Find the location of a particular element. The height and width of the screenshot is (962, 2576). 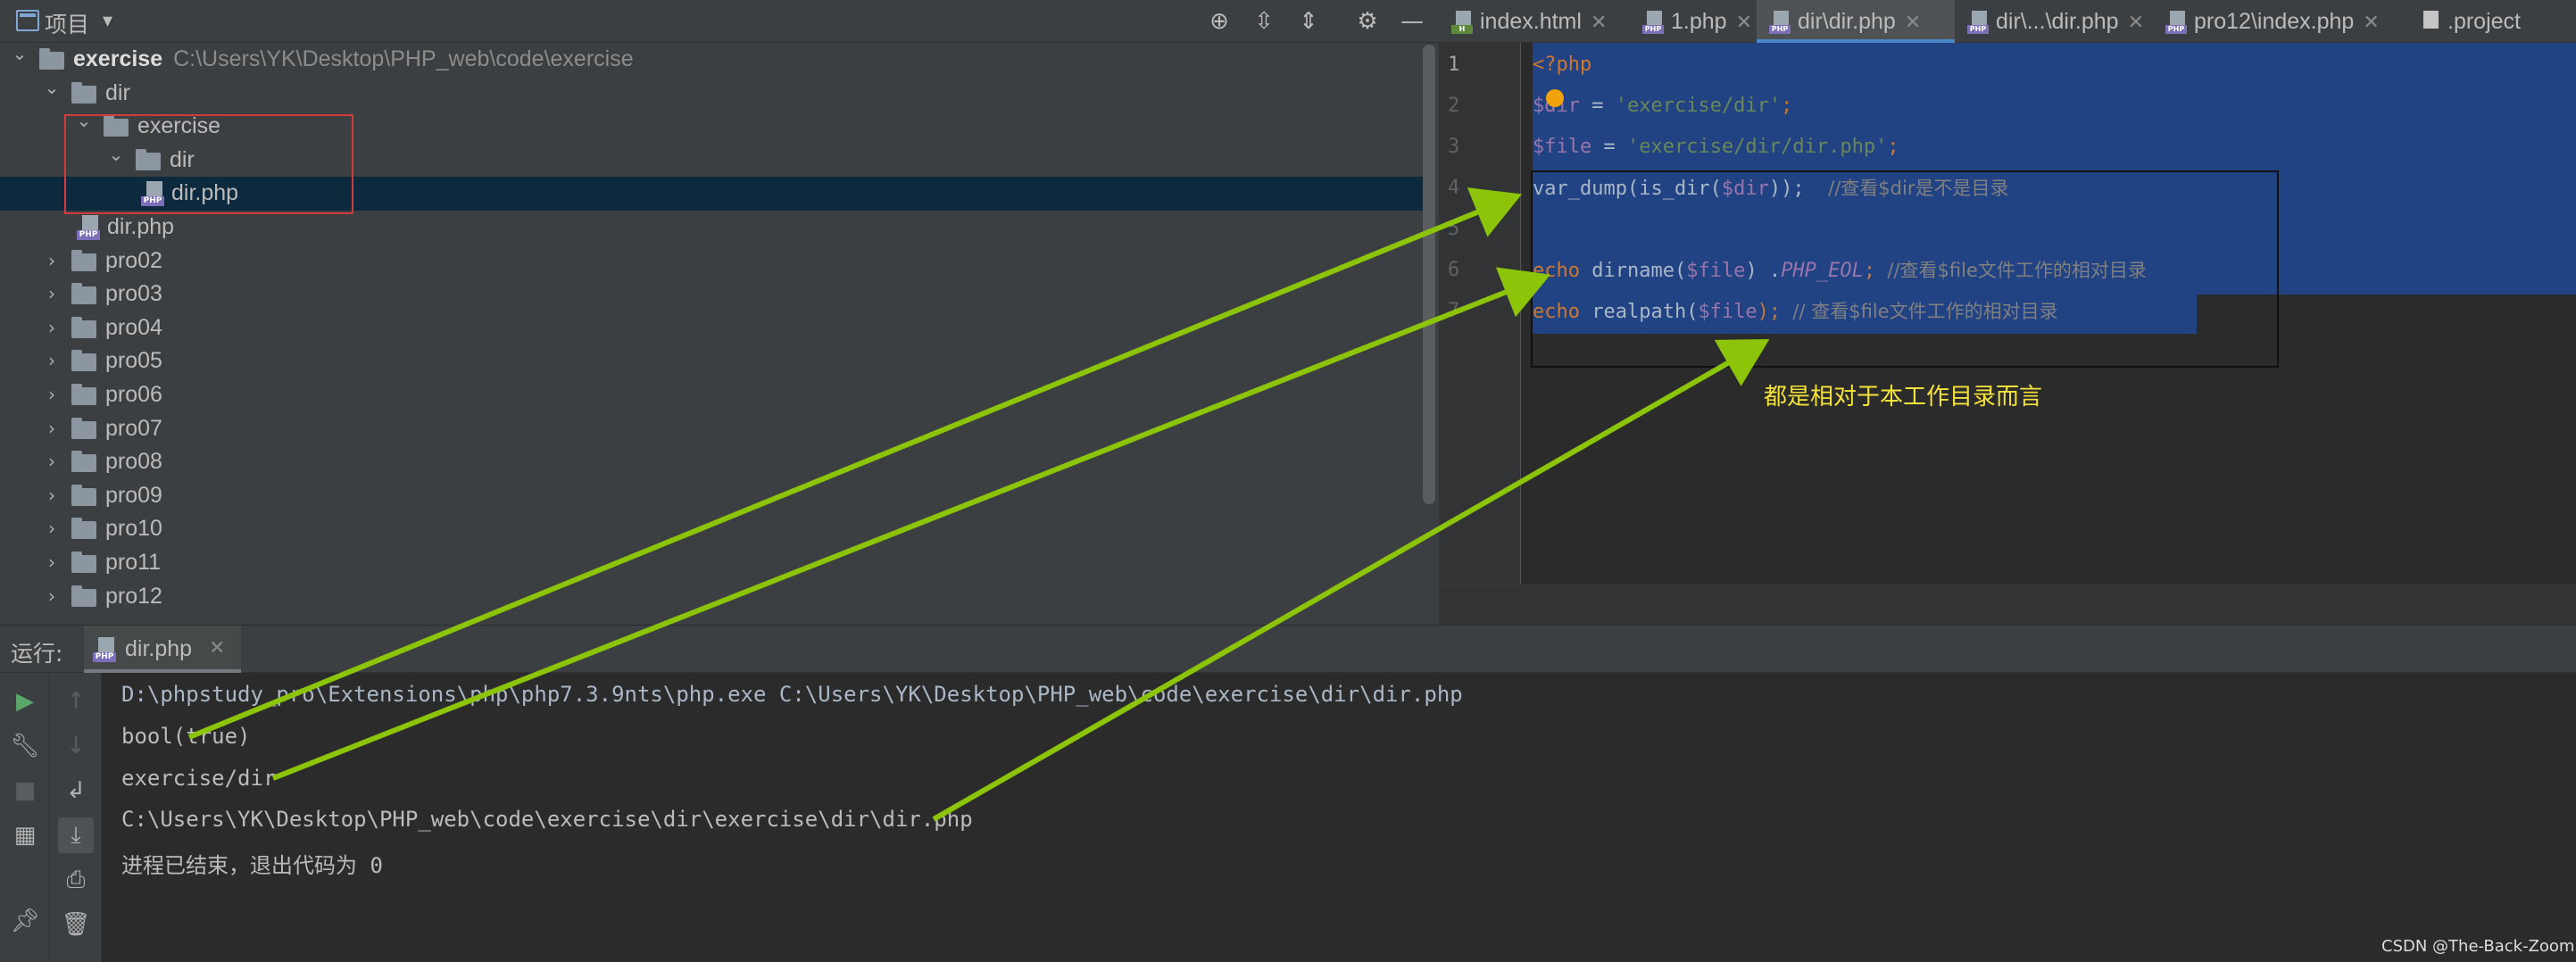

tree-folder-item: › pro07 is located at coordinates (713, 429).